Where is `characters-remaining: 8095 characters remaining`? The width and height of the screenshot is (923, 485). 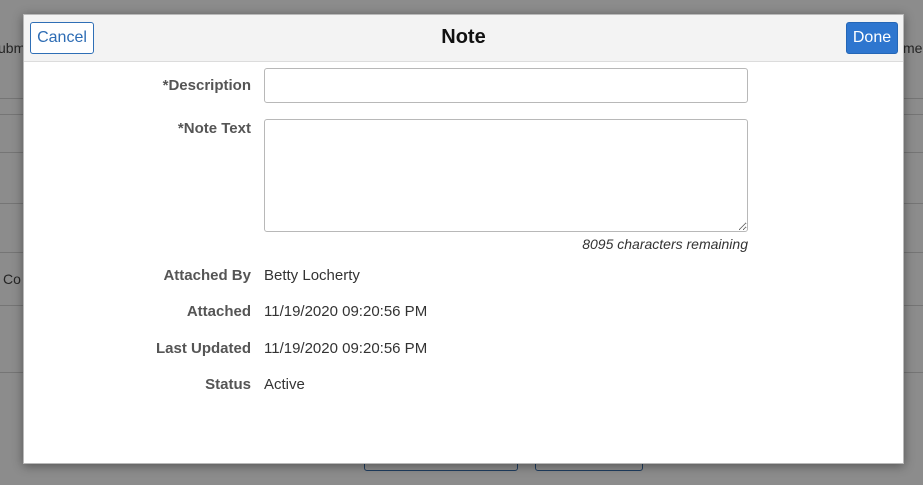
characters-remaining: 8095 characters remaining is located at coordinates (665, 244).